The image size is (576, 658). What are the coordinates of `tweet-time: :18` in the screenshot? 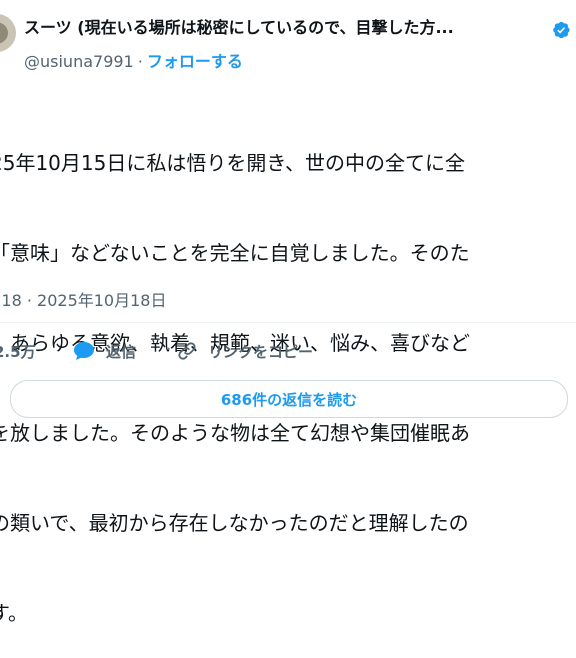 It's located at (11, 300).